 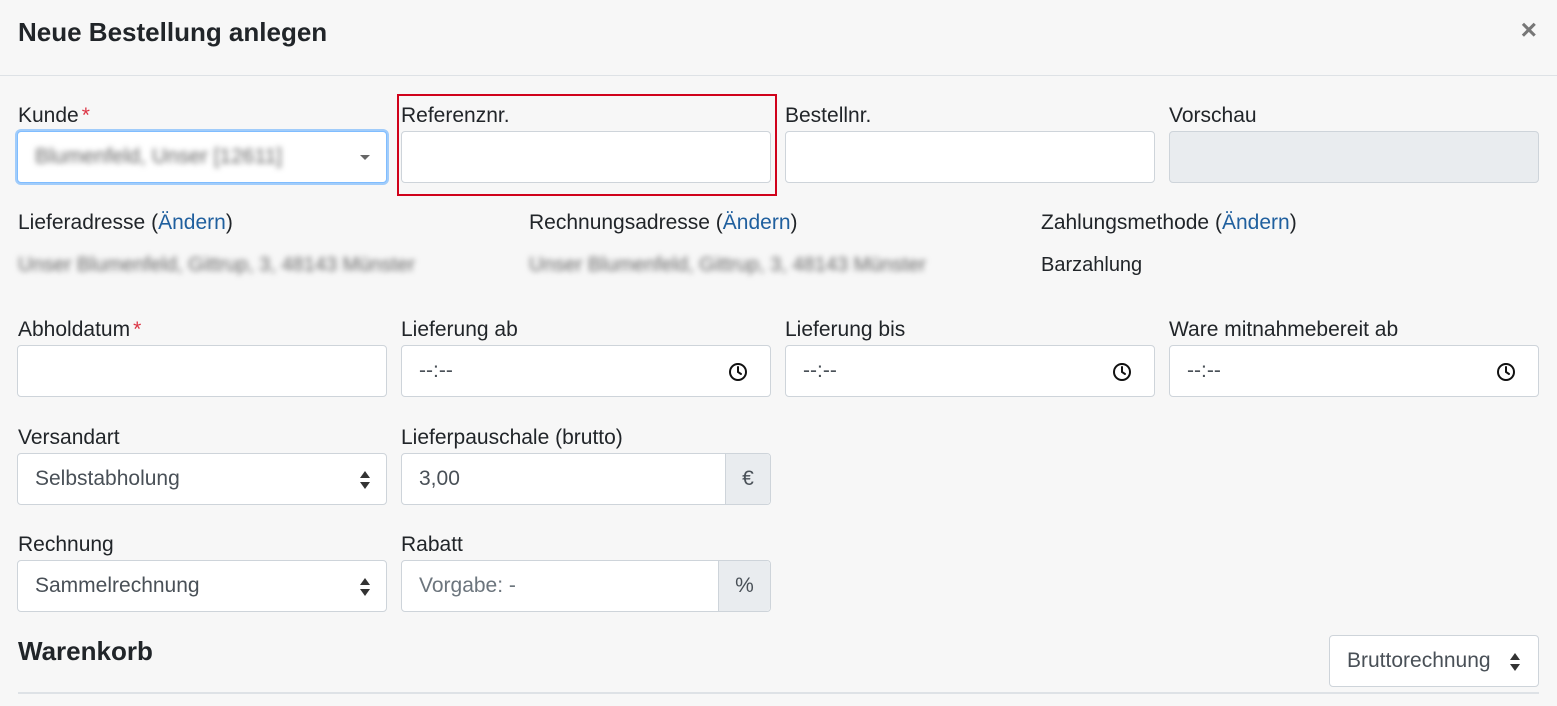 What do you see at coordinates (820, 370) in the screenshot?
I see `delivery-to-value: --:--` at bounding box center [820, 370].